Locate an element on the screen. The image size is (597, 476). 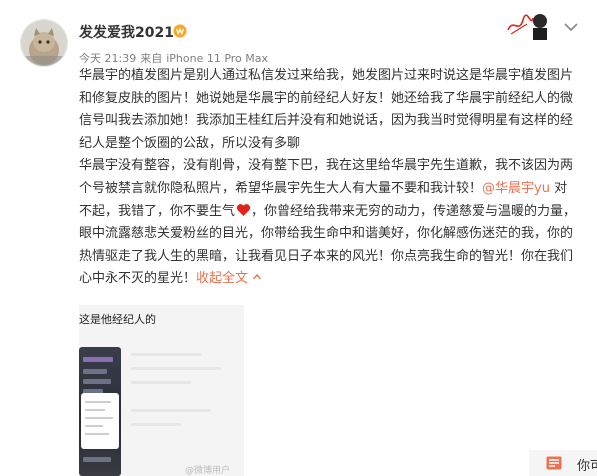
vip-badge-icon is located at coordinates (180, 31).